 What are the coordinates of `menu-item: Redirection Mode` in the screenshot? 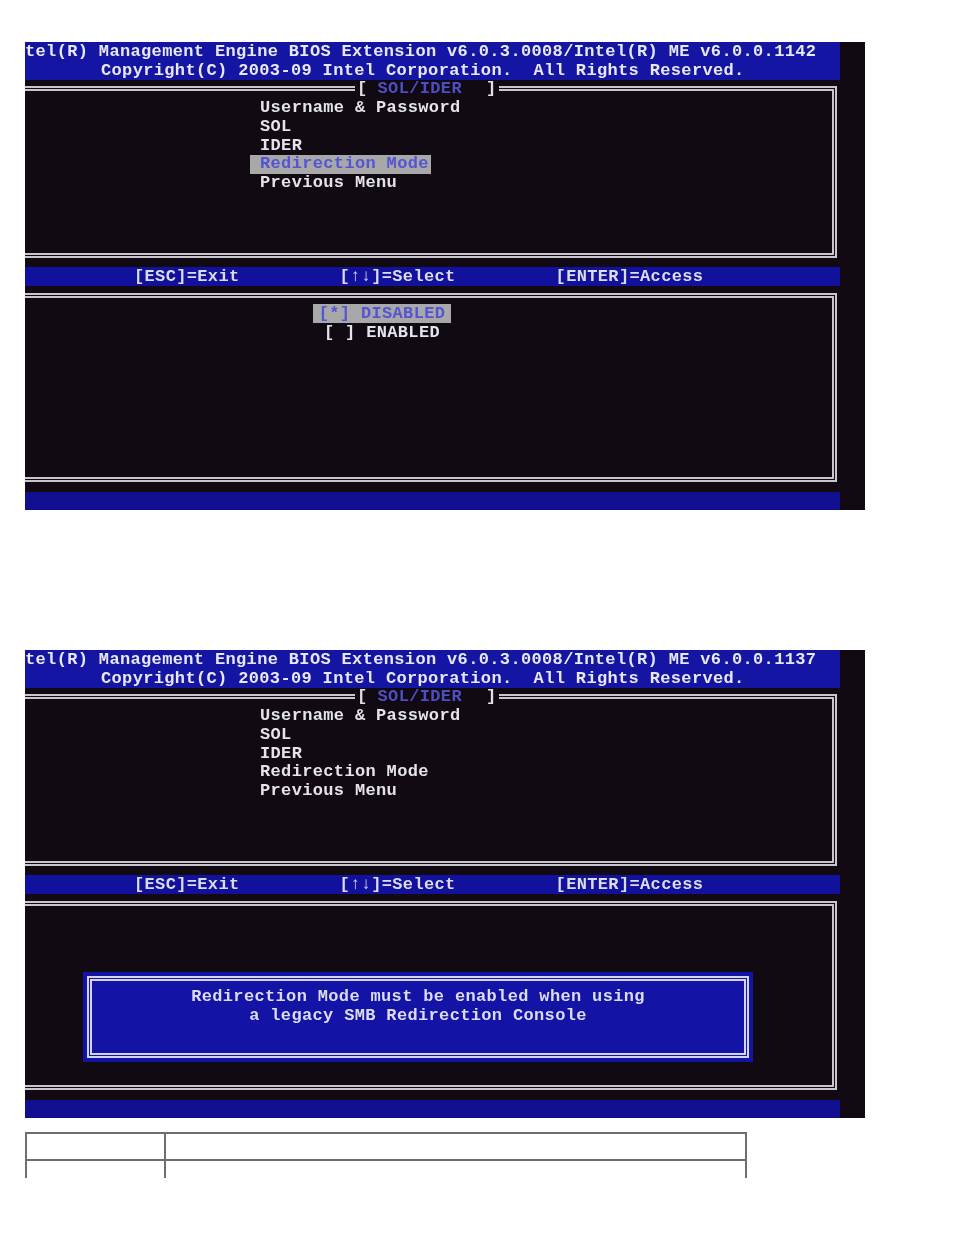 It's located at (340, 773).